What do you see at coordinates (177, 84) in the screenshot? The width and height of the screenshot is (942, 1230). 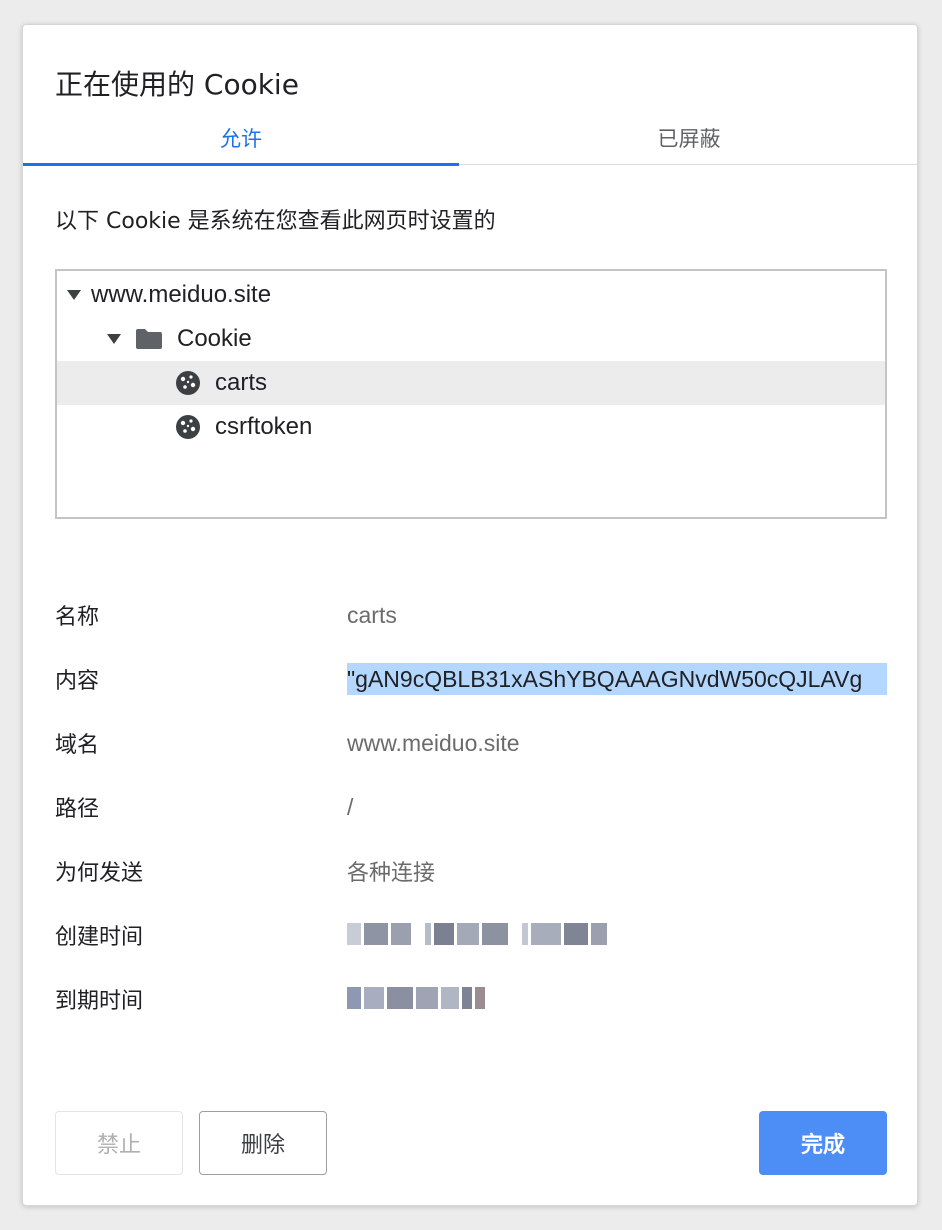 I see `dialog-title: 正在使用的 Cookie` at bounding box center [177, 84].